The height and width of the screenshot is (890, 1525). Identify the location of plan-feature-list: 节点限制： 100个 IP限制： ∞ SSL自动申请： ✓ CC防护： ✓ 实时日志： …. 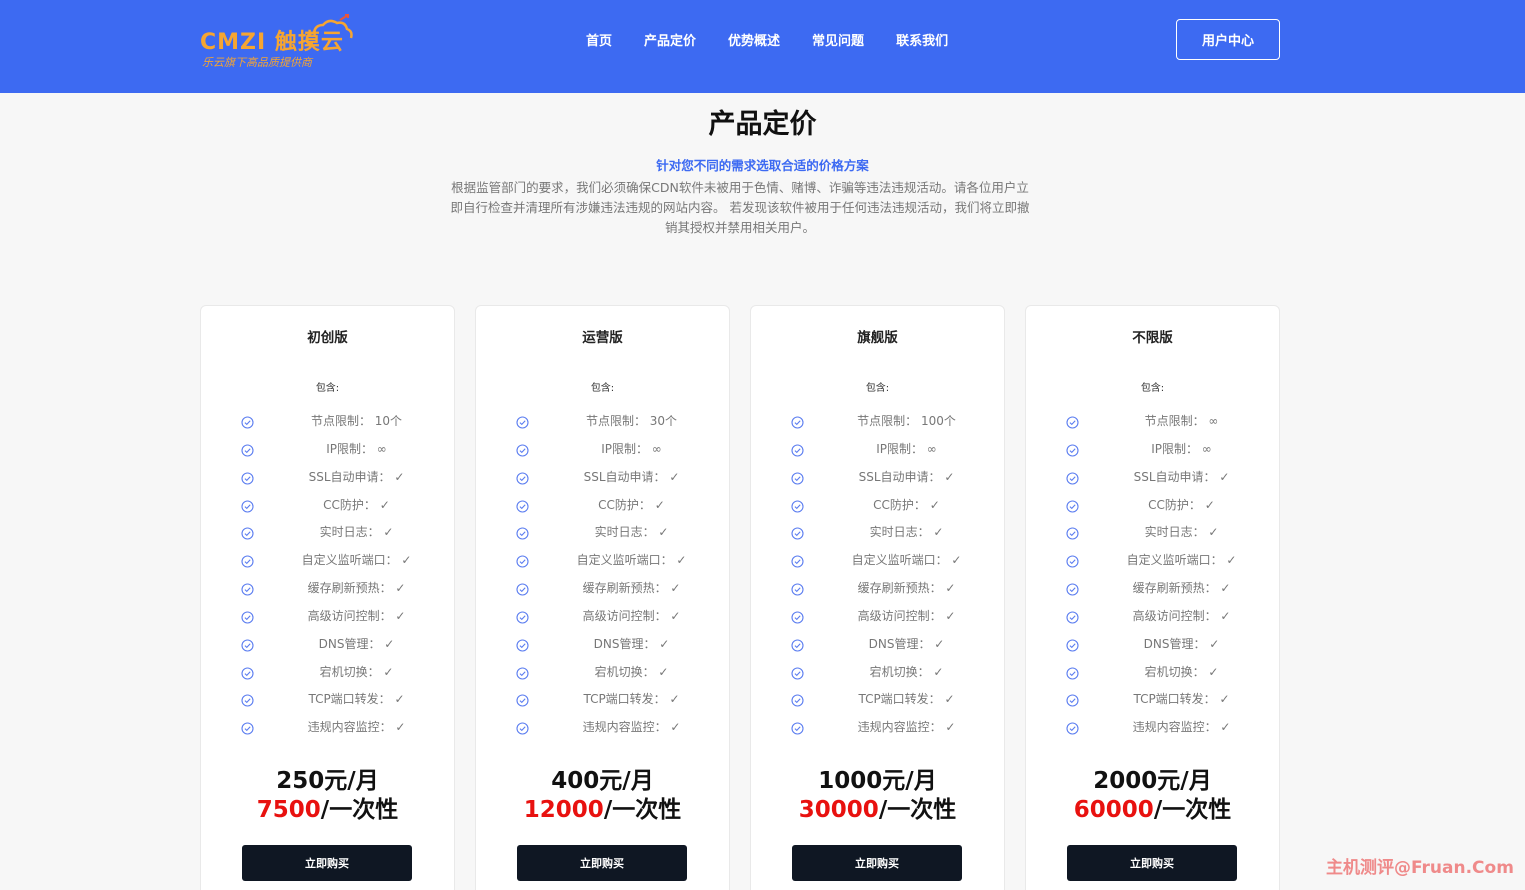
(877, 574).